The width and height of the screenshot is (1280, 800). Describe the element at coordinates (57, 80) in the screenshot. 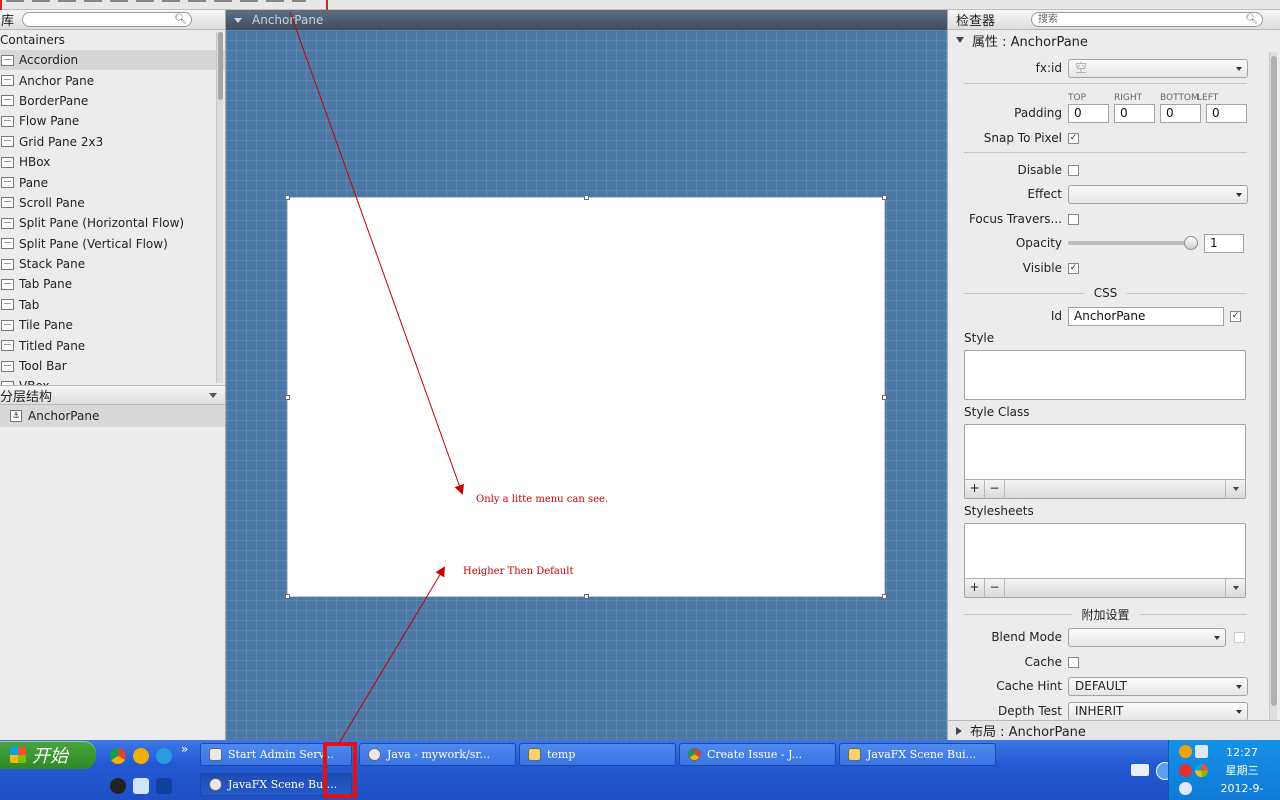

I see `library-item-label: Anchor Pane` at that location.